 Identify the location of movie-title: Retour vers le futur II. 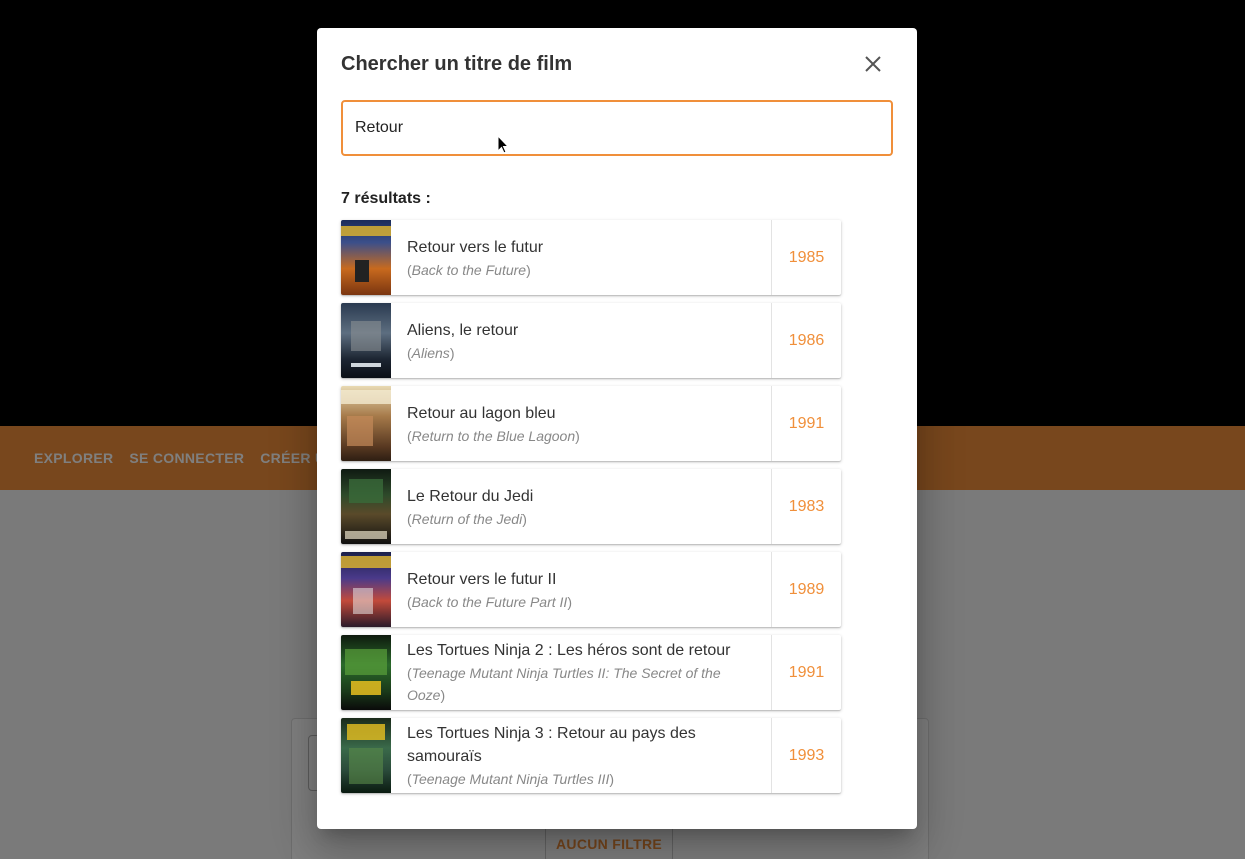
(482, 579).